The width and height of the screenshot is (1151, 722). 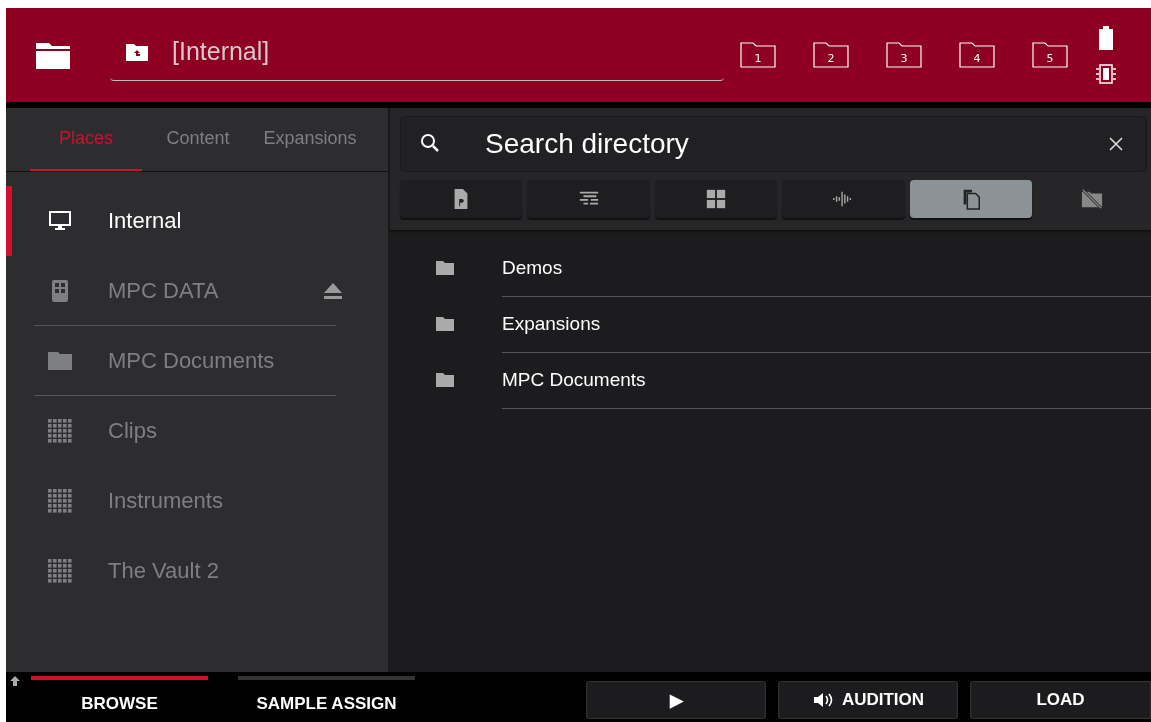 What do you see at coordinates (333, 291) in the screenshot?
I see `eject-icon` at bounding box center [333, 291].